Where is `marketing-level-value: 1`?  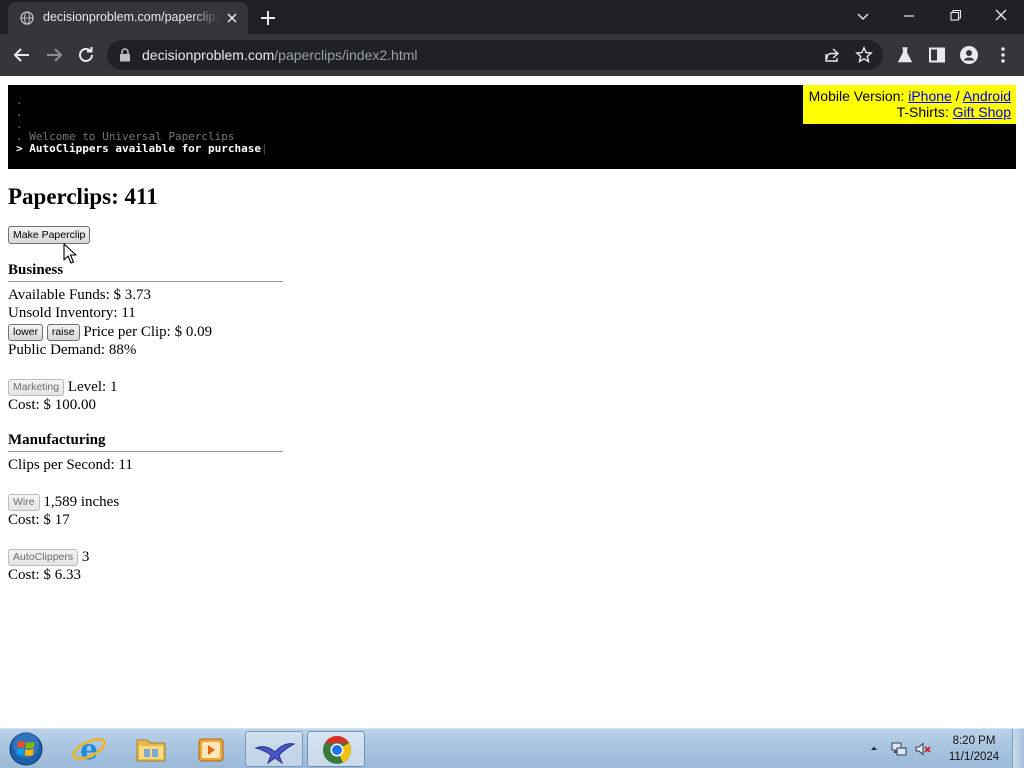 marketing-level-value: 1 is located at coordinates (113, 386).